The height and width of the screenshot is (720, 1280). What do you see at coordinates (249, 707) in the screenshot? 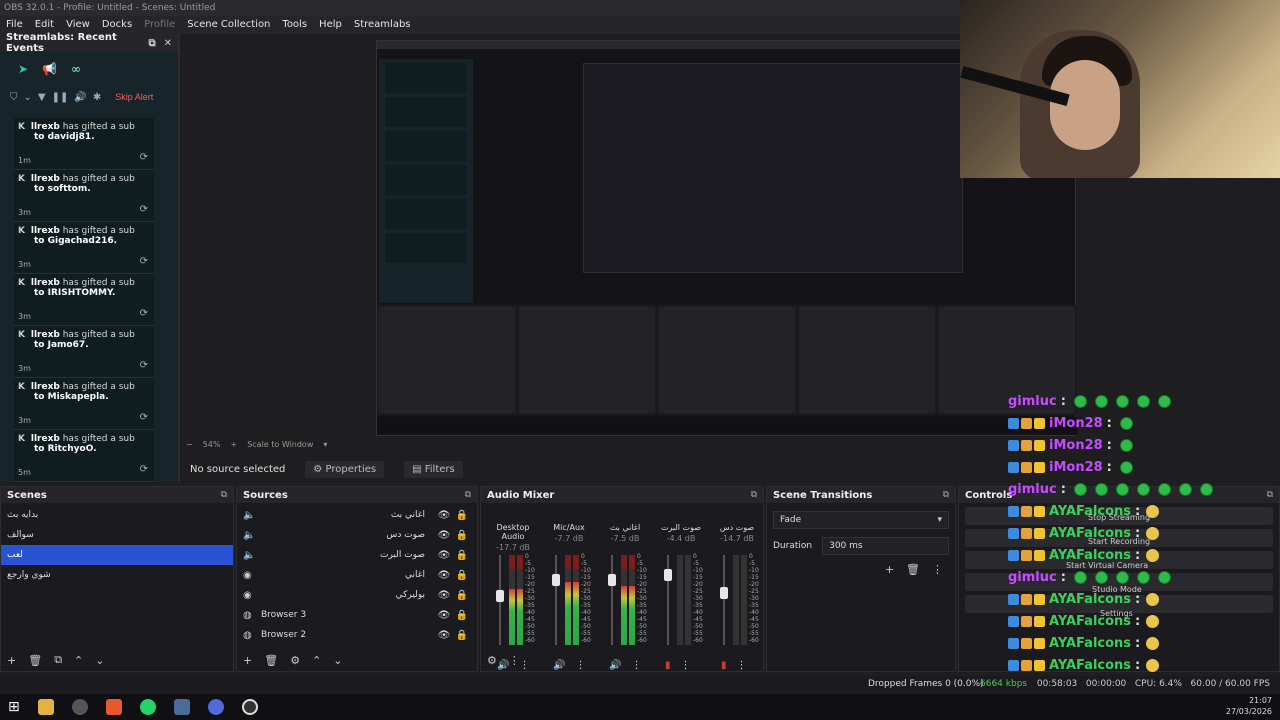
I see `obs-icon` at bounding box center [249, 707].